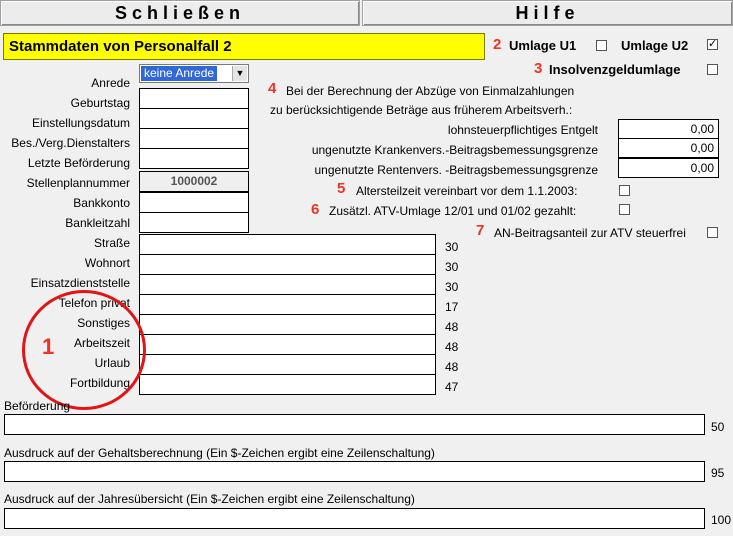  What do you see at coordinates (272, 88) in the screenshot?
I see `annotation-badge-4: 4` at bounding box center [272, 88].